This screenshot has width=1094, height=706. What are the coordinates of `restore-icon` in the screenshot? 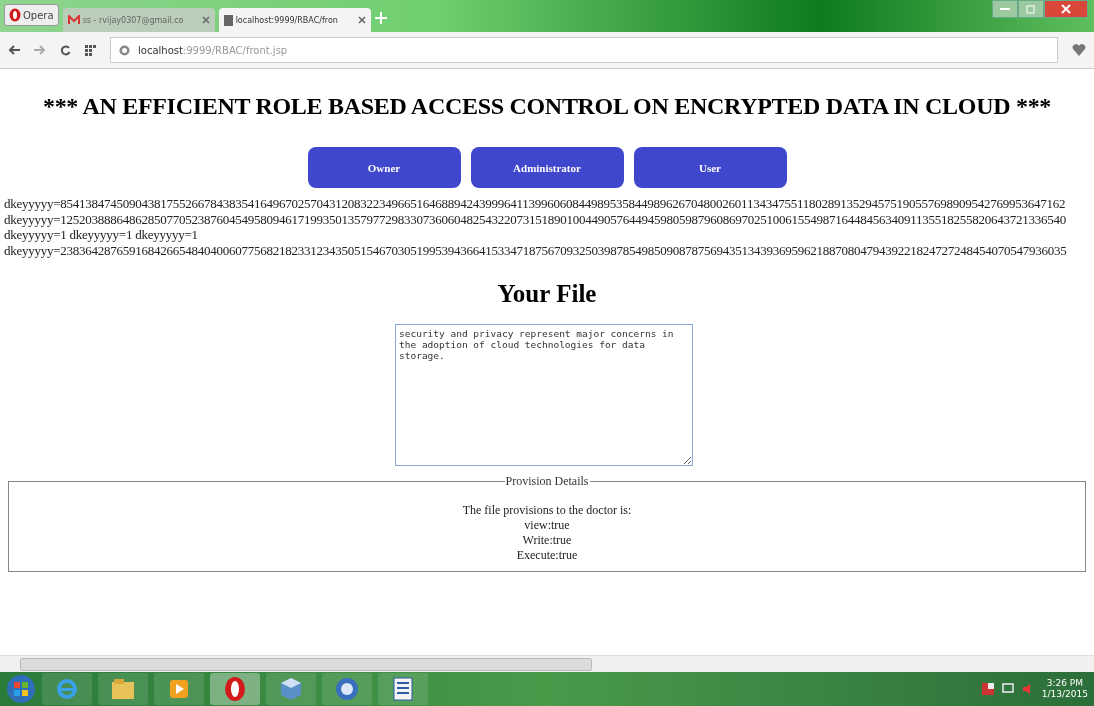 It's located at (1031, 9).